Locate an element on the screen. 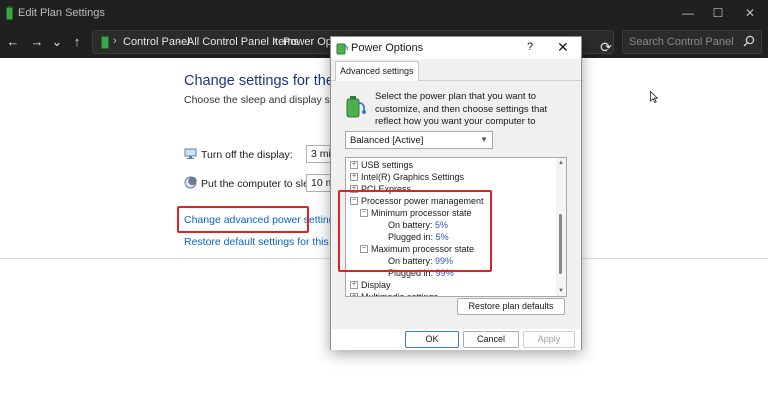 This screenshot has height=408, width=768. power-plan-select: Balanced [Active] ▼ is located at coordinates (419, 140).